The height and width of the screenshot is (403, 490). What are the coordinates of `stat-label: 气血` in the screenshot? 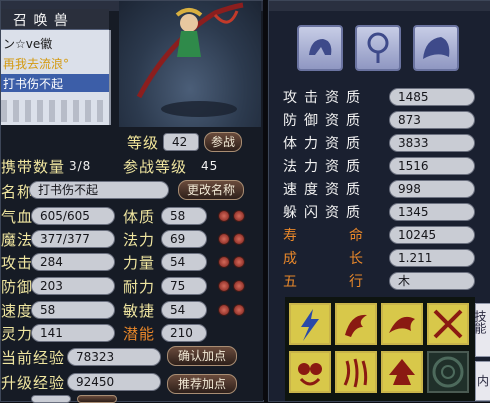 It's located at (17, 217).